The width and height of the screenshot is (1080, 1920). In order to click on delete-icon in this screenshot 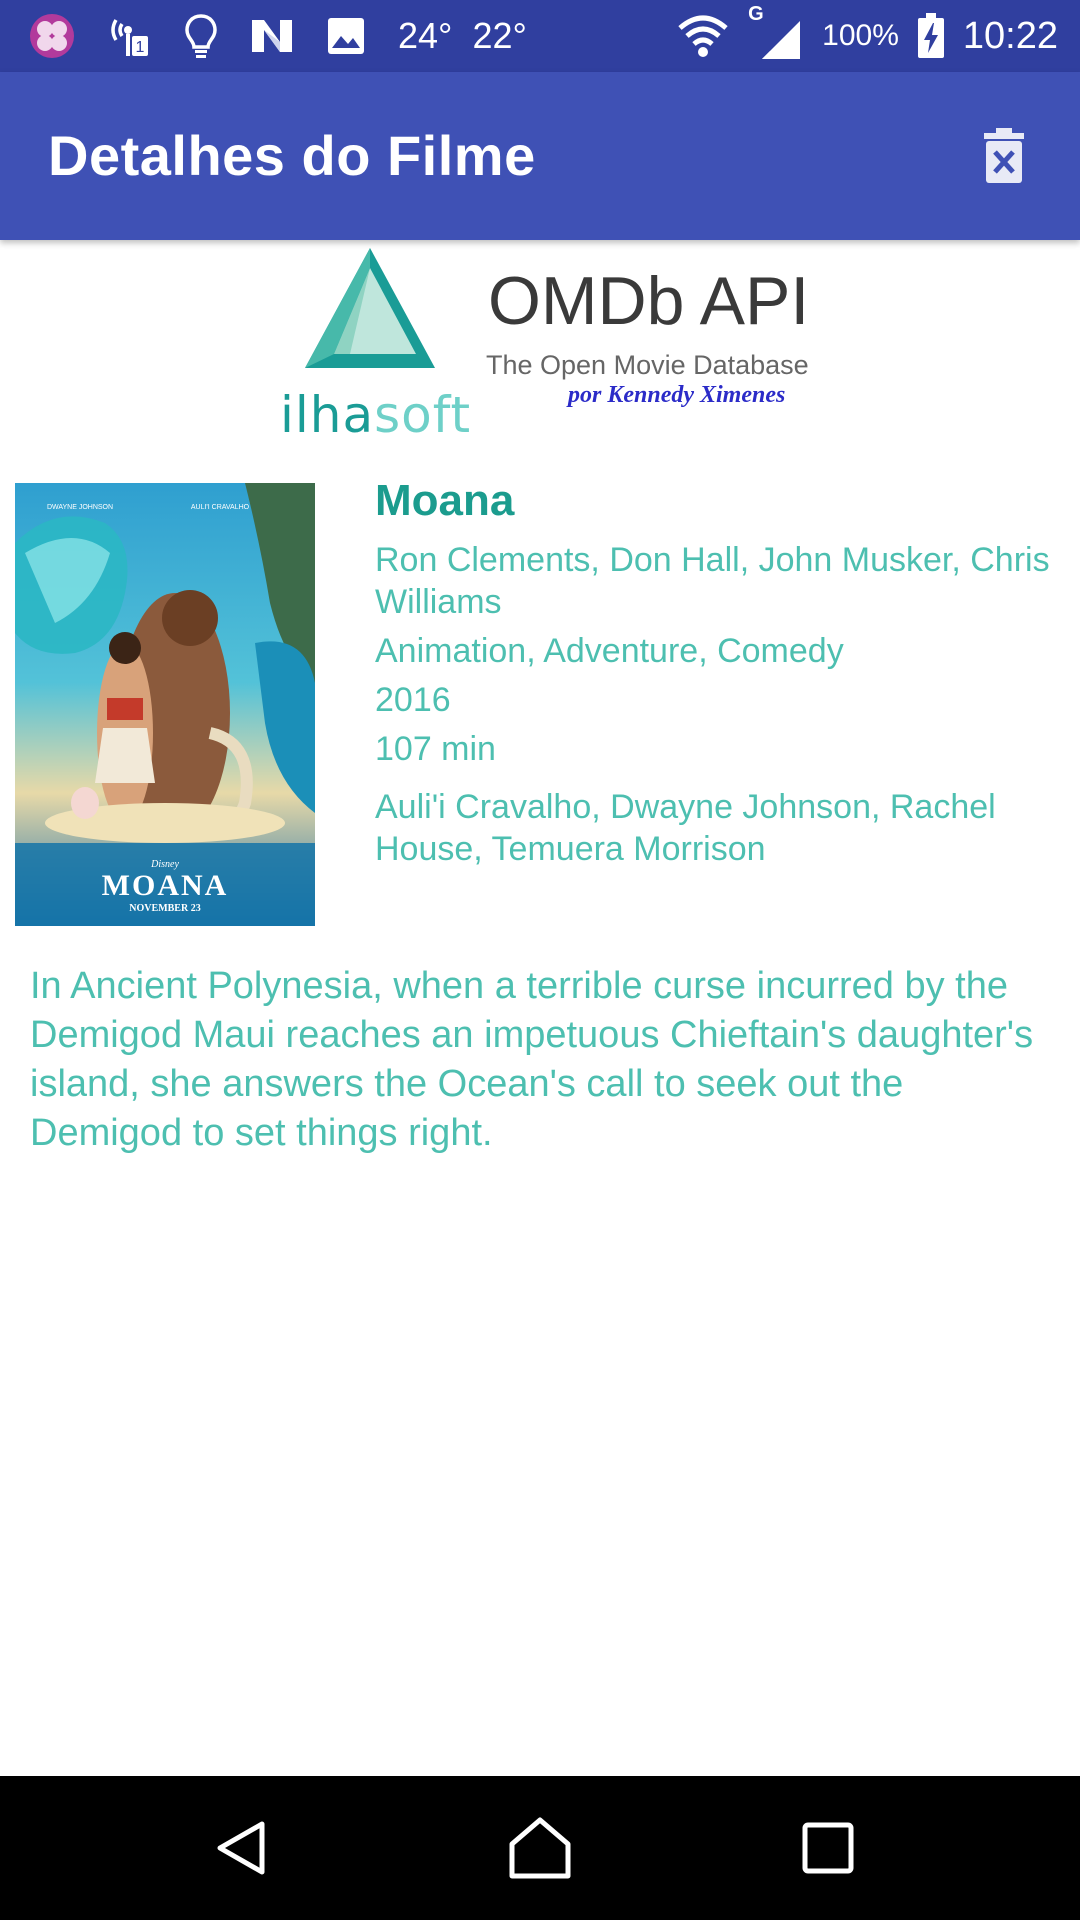, I will do `click(1004, 155)`.